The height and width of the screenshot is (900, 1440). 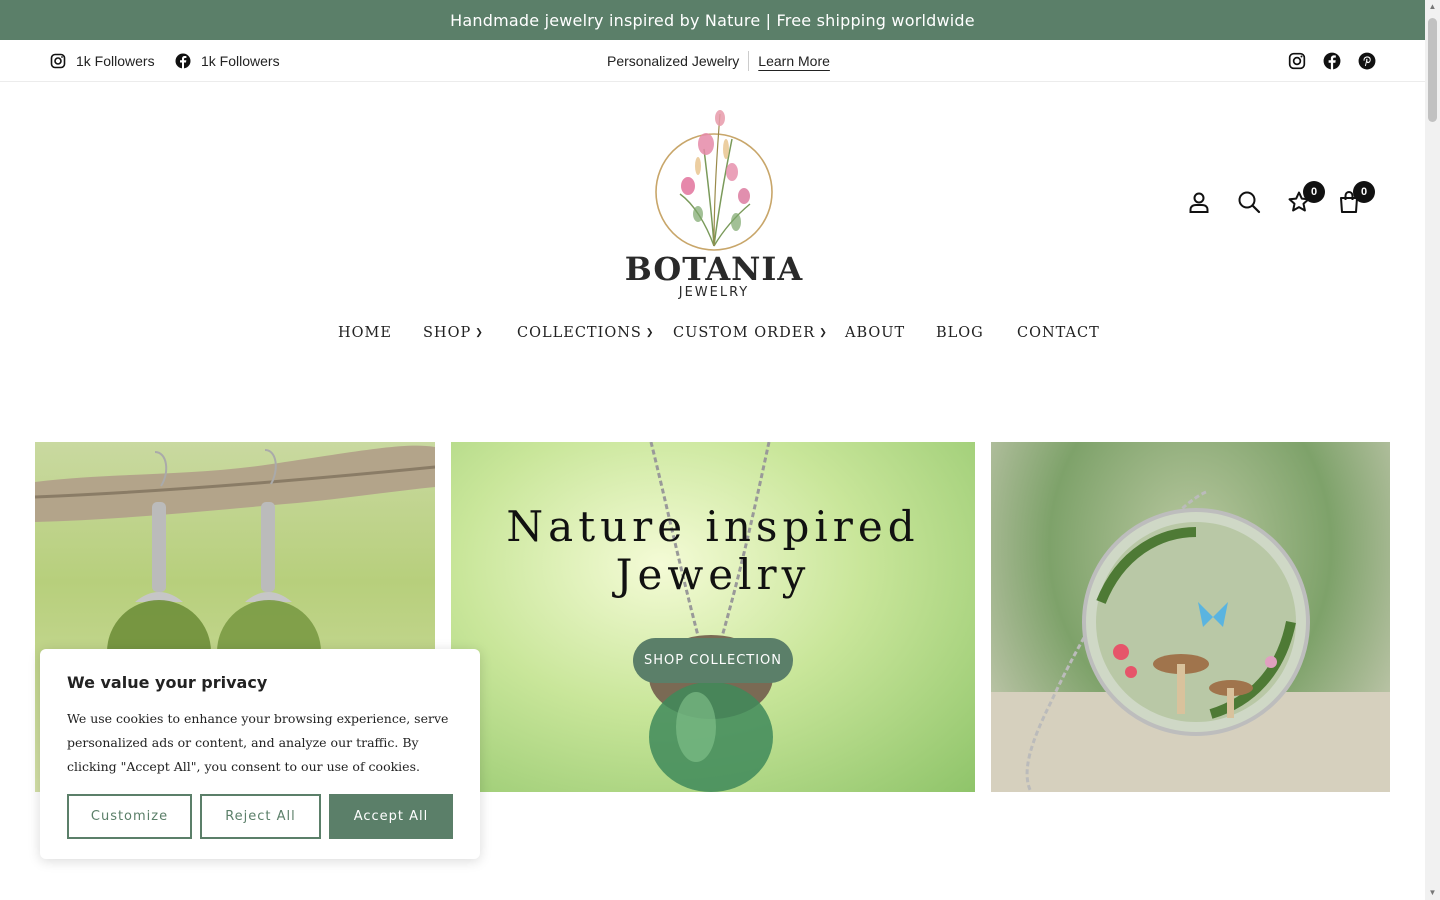 What do you see at coordinates (714, 292) in the screenshot?
I see `brand-subtitle: JEWELRY` at bounding box center [714, 292].